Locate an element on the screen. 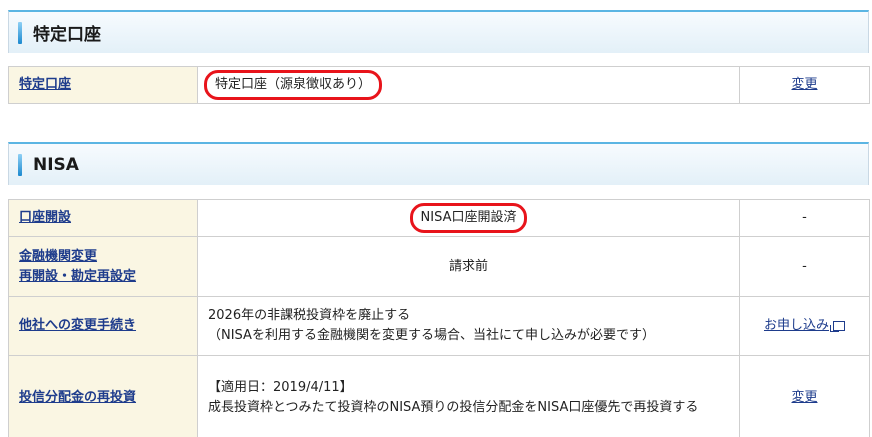  row-label-cell: 他社への変更手続き is located at coordinates (103, 326).